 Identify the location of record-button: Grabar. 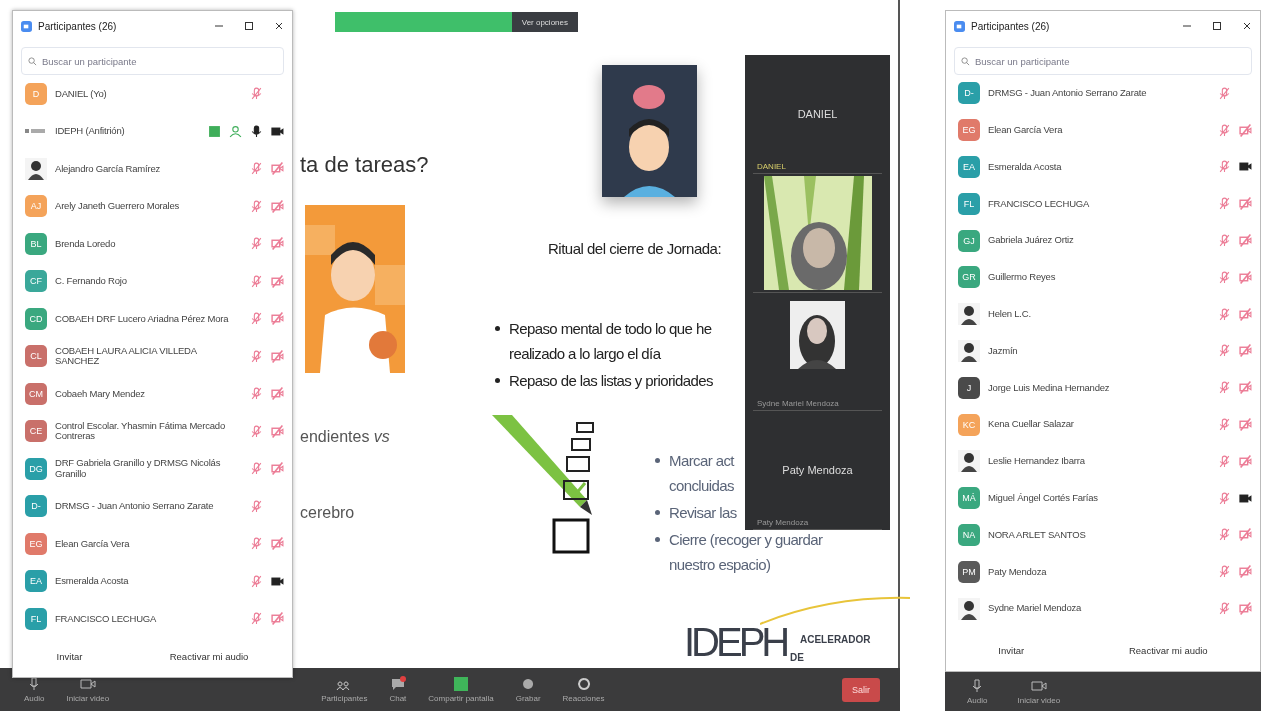
(528, 689).